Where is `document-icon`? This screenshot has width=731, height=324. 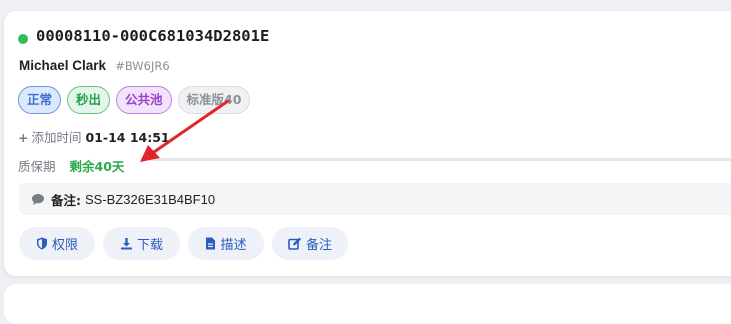
document-icon is located at coordinates (211, 243).